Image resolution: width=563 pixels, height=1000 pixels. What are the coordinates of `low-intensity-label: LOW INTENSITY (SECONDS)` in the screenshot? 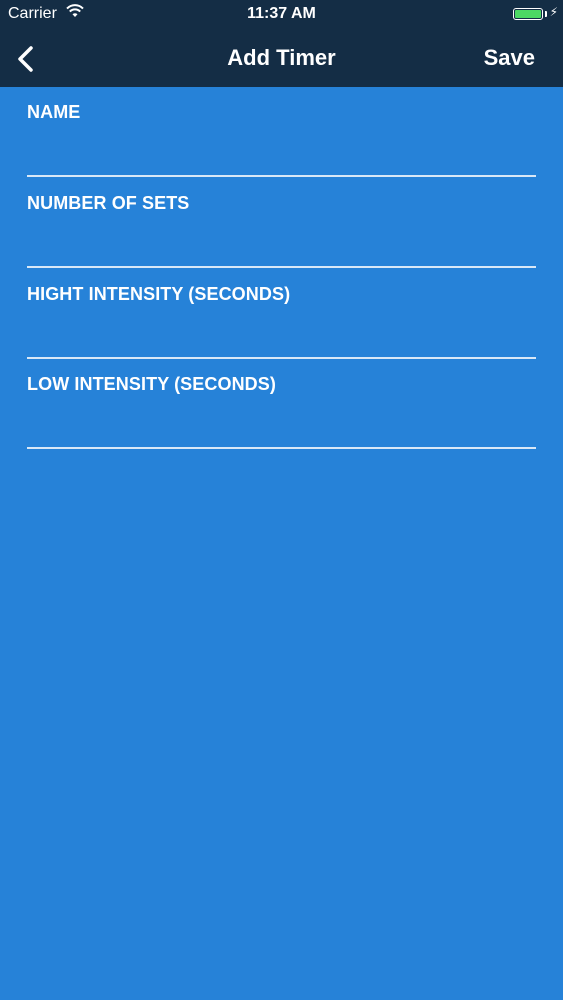 It's located at (151, 384).